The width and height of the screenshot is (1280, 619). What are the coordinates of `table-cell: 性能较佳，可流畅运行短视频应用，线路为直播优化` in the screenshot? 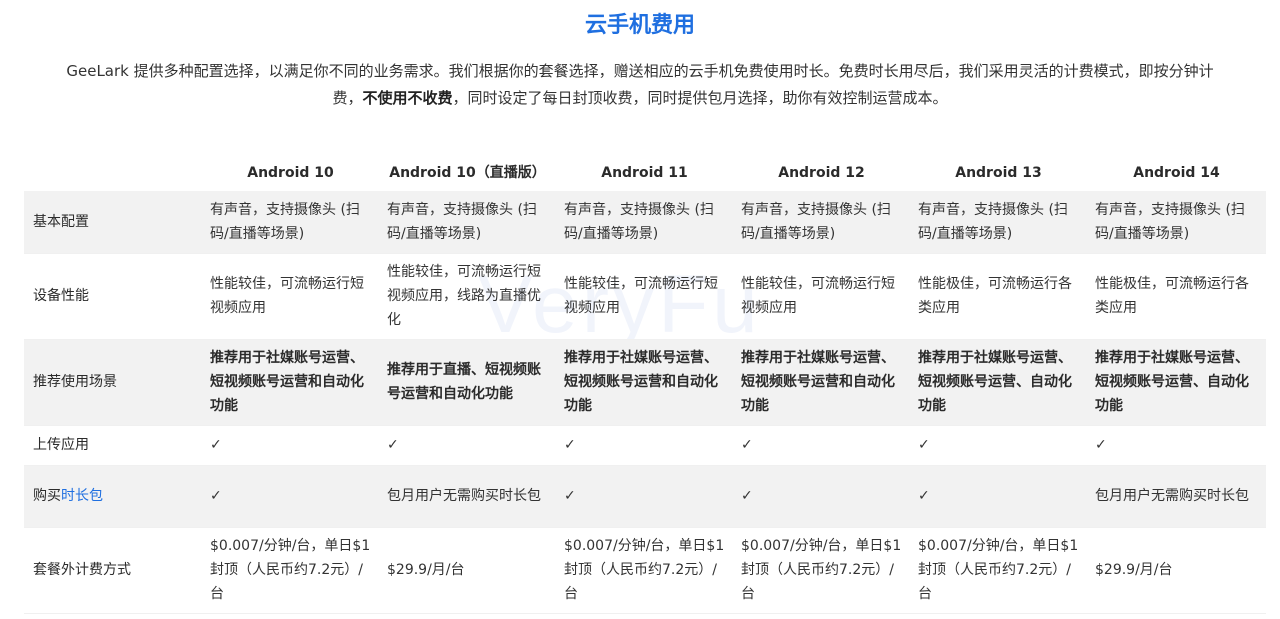 It's located at (467, 296).